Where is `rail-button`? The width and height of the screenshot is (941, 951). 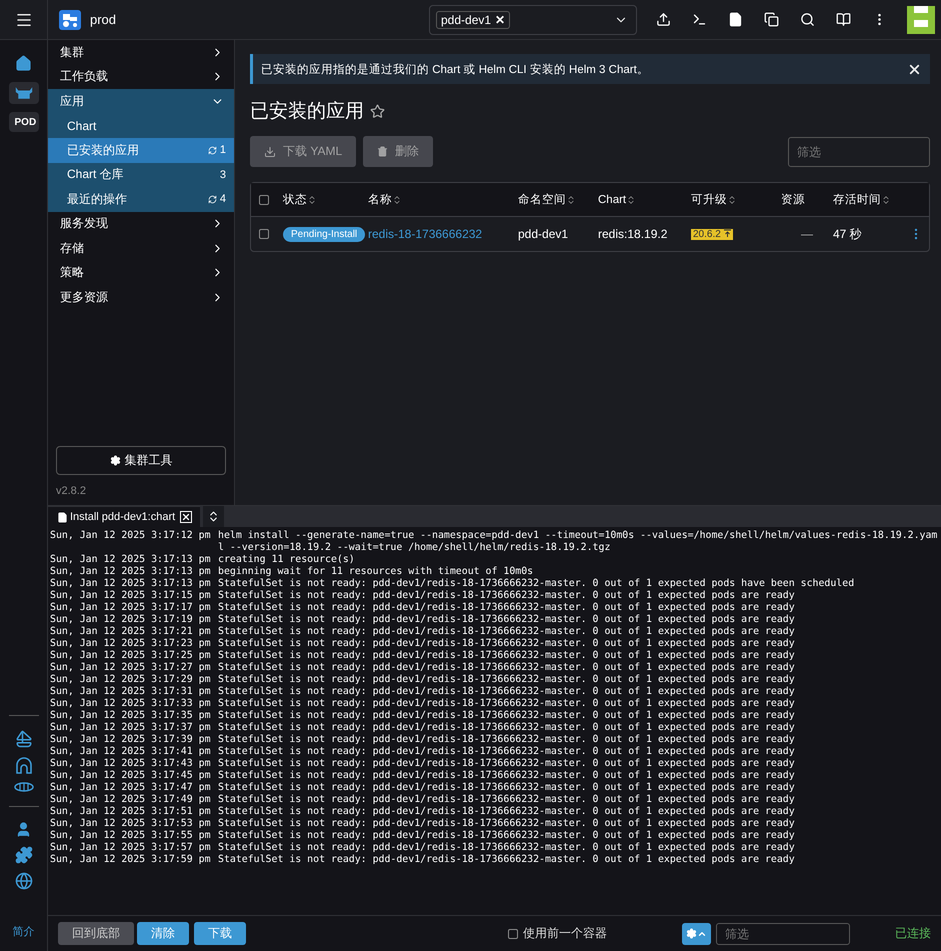
rail-button is located at coordinates (23, 93).